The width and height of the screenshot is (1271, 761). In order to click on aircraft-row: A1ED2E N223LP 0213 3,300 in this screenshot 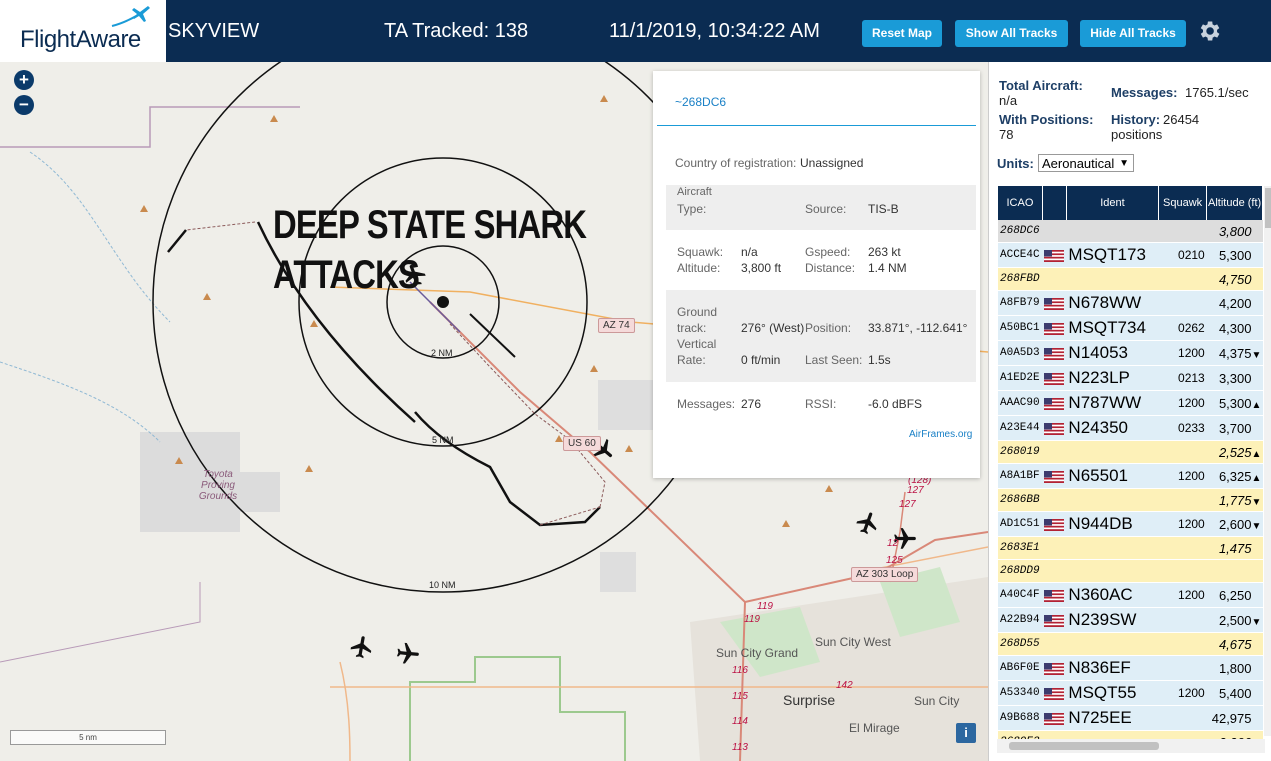, I will do `click(1130, 378)`.